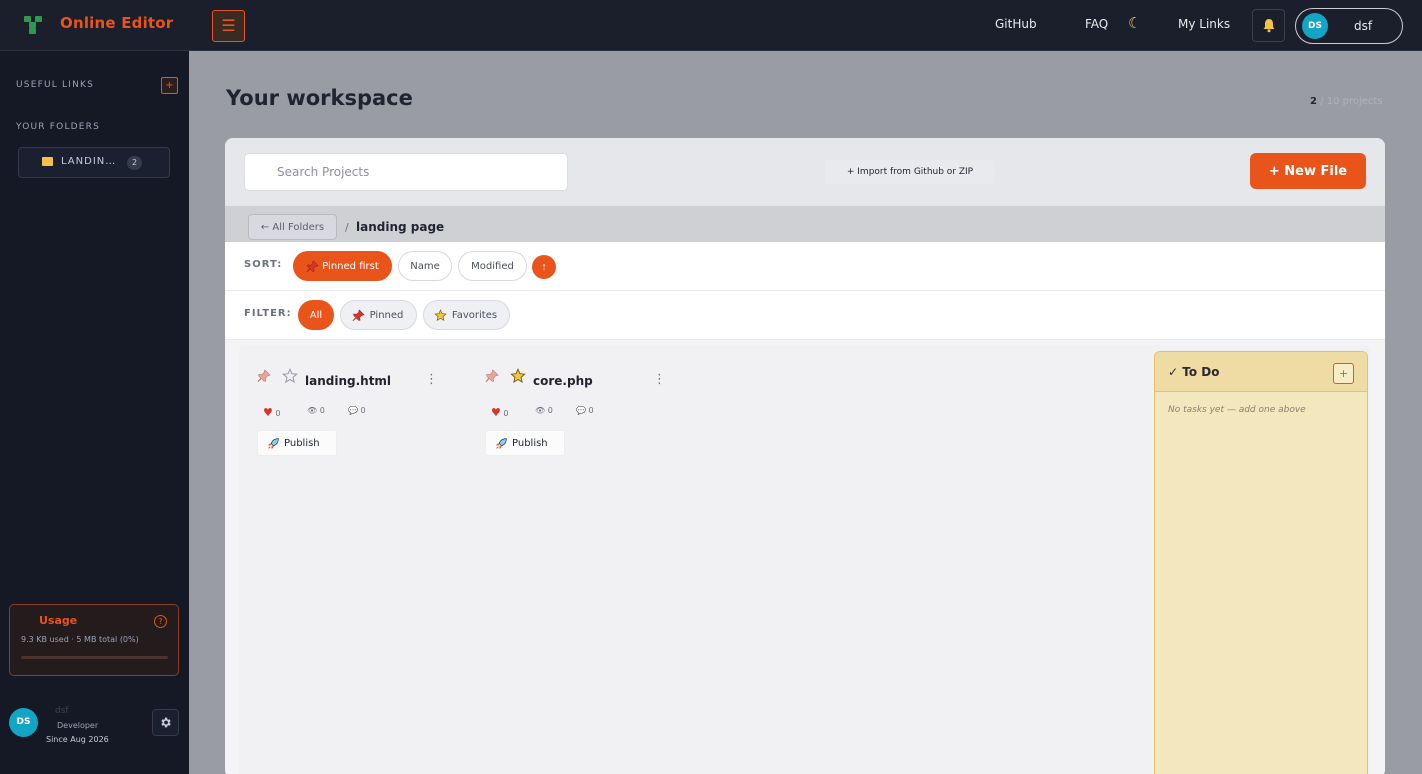  I want to click on todo-panel: ✓ To Do + No tasks yet — add one above, so click(1261, 562).